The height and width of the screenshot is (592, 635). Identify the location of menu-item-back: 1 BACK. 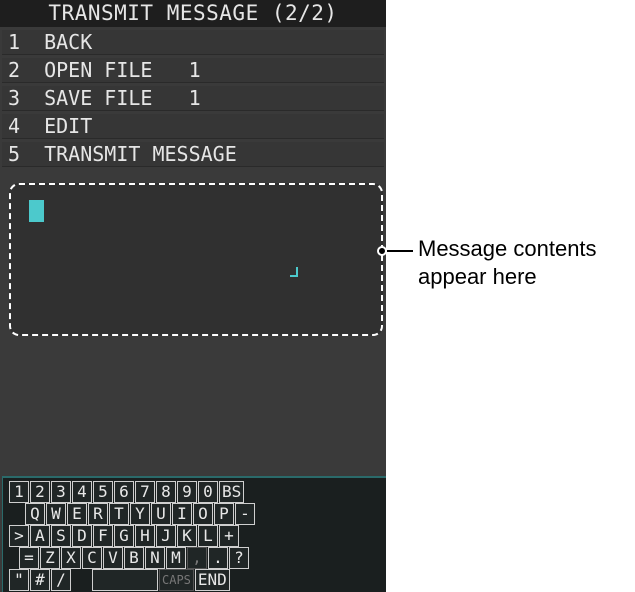
(193, 42).